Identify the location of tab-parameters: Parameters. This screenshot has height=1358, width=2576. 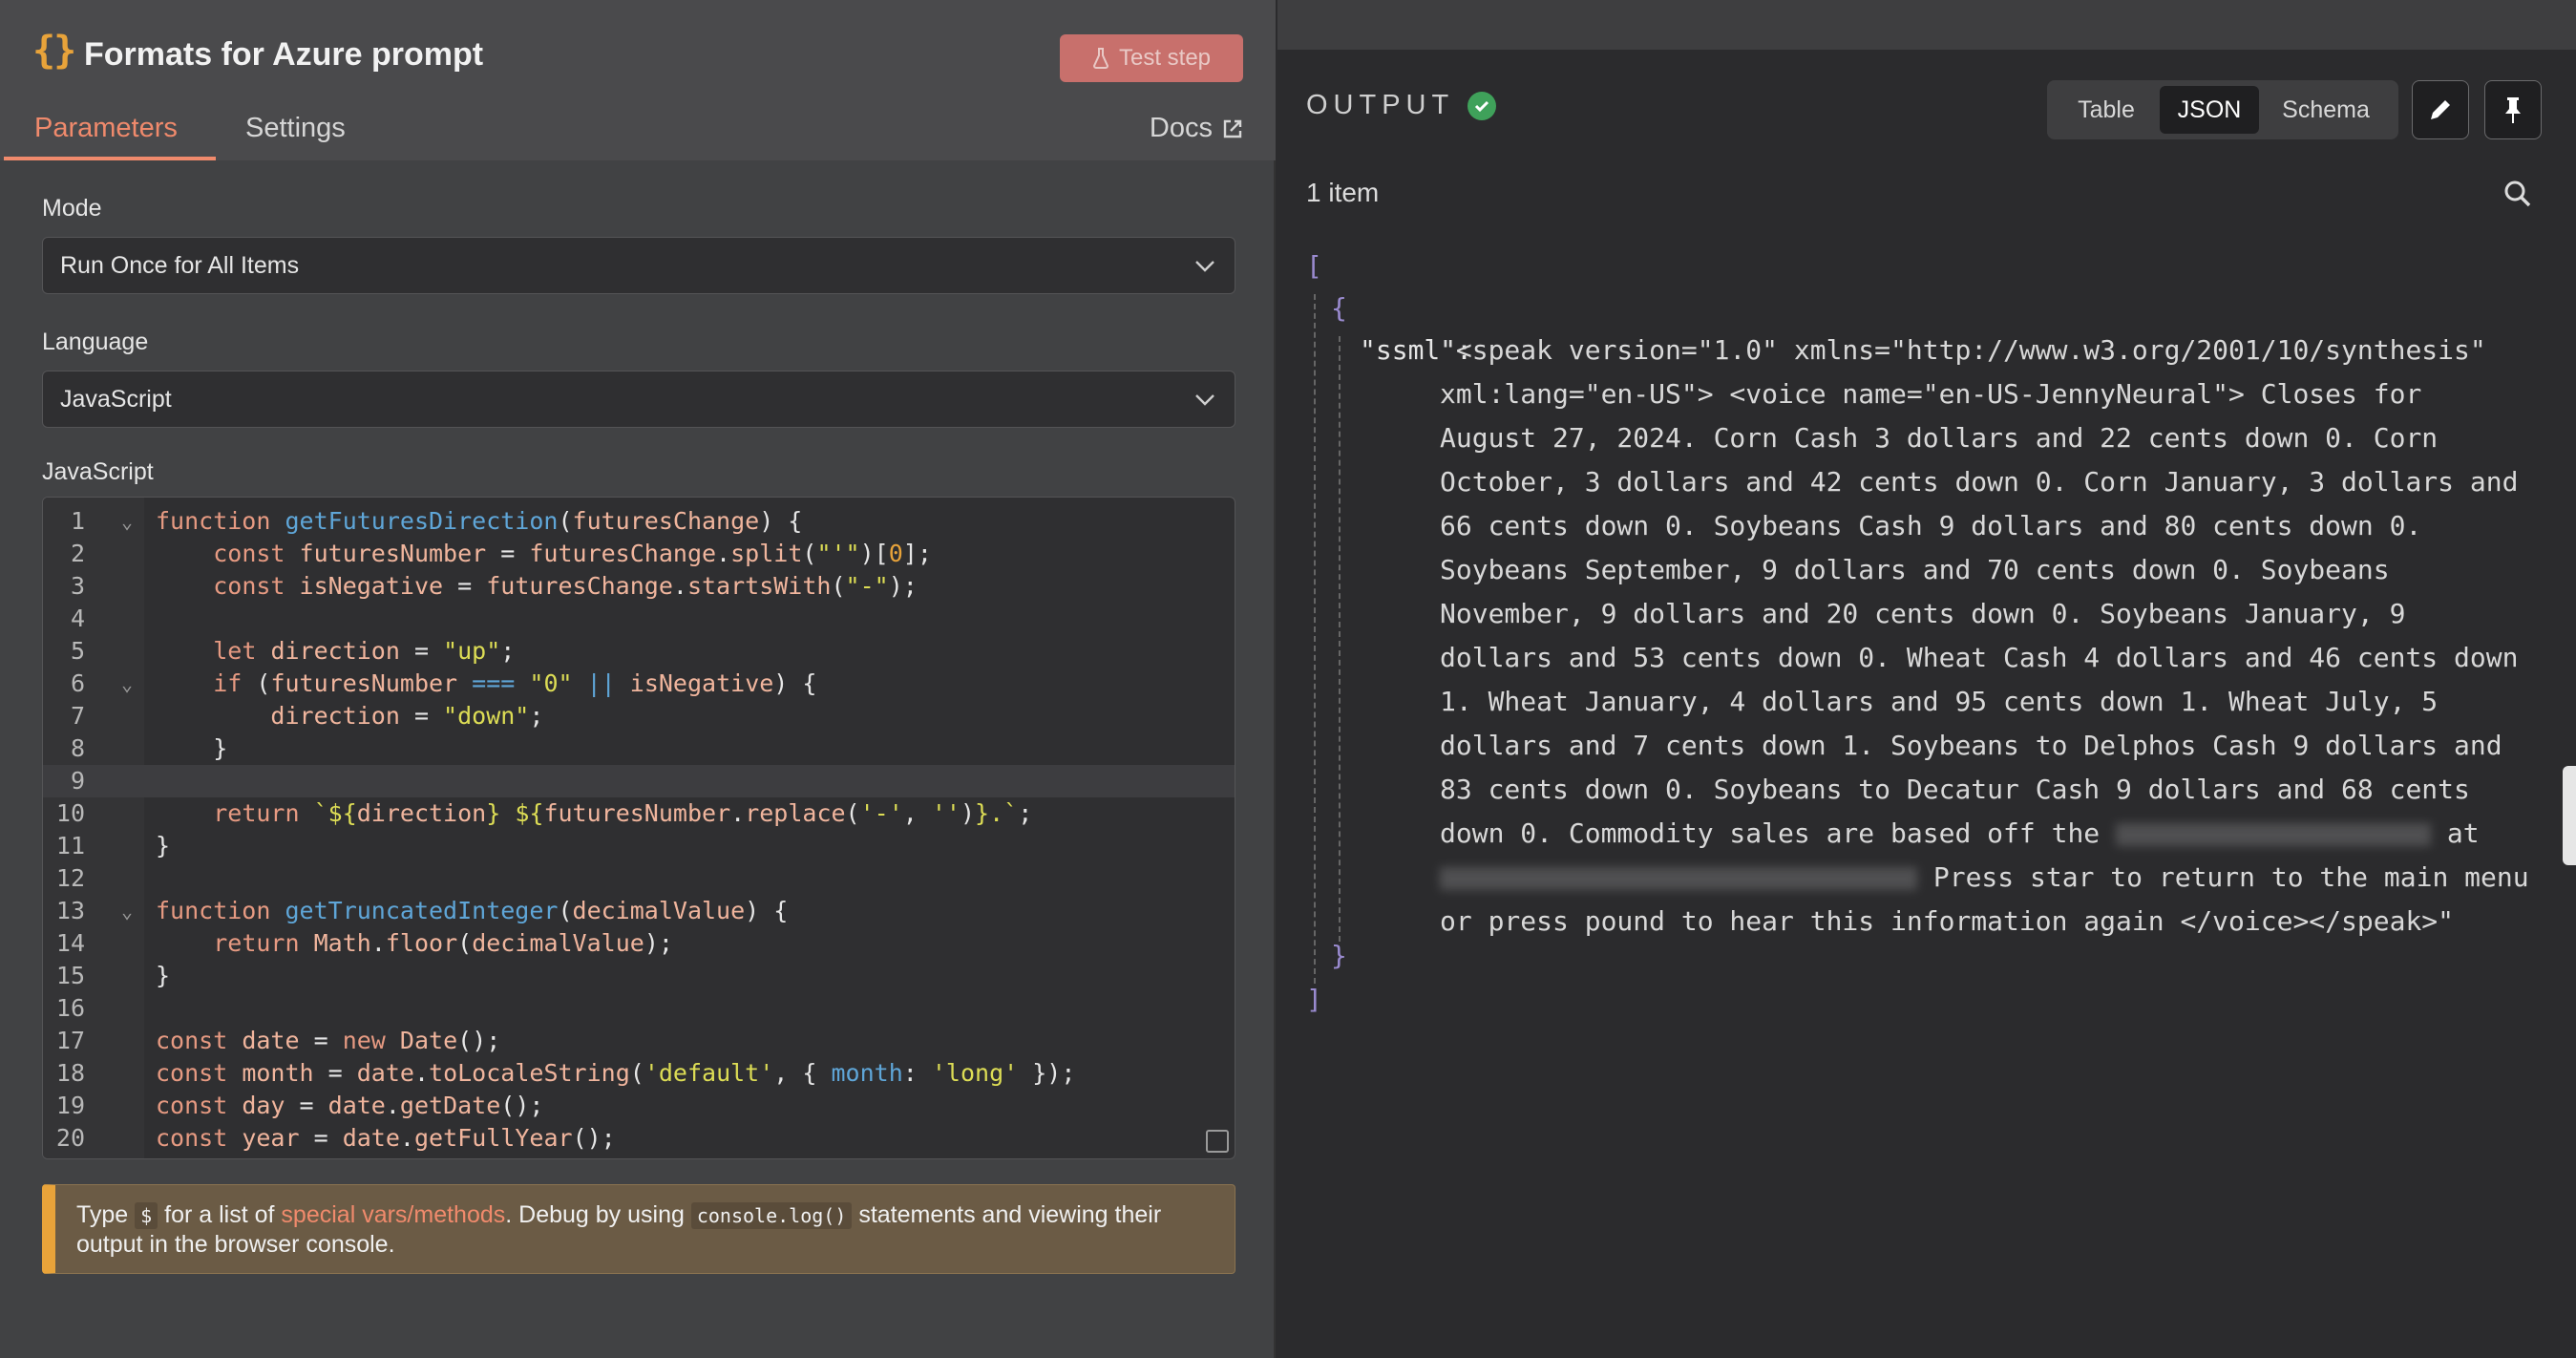
(106, 128).